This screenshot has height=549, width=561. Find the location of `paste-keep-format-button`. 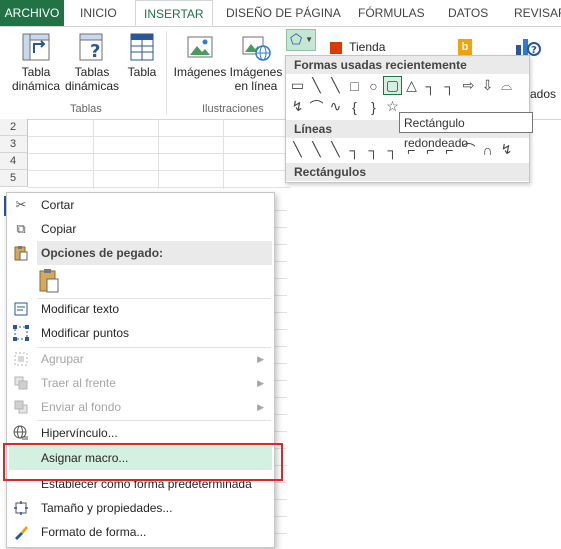

paste-keep-format-button is located at coordinates (51, 281).